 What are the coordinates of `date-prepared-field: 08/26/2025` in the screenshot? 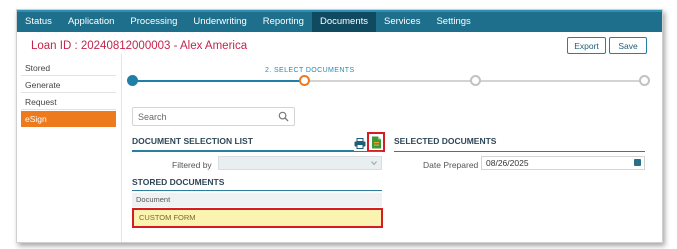 It's located at (563, 163).